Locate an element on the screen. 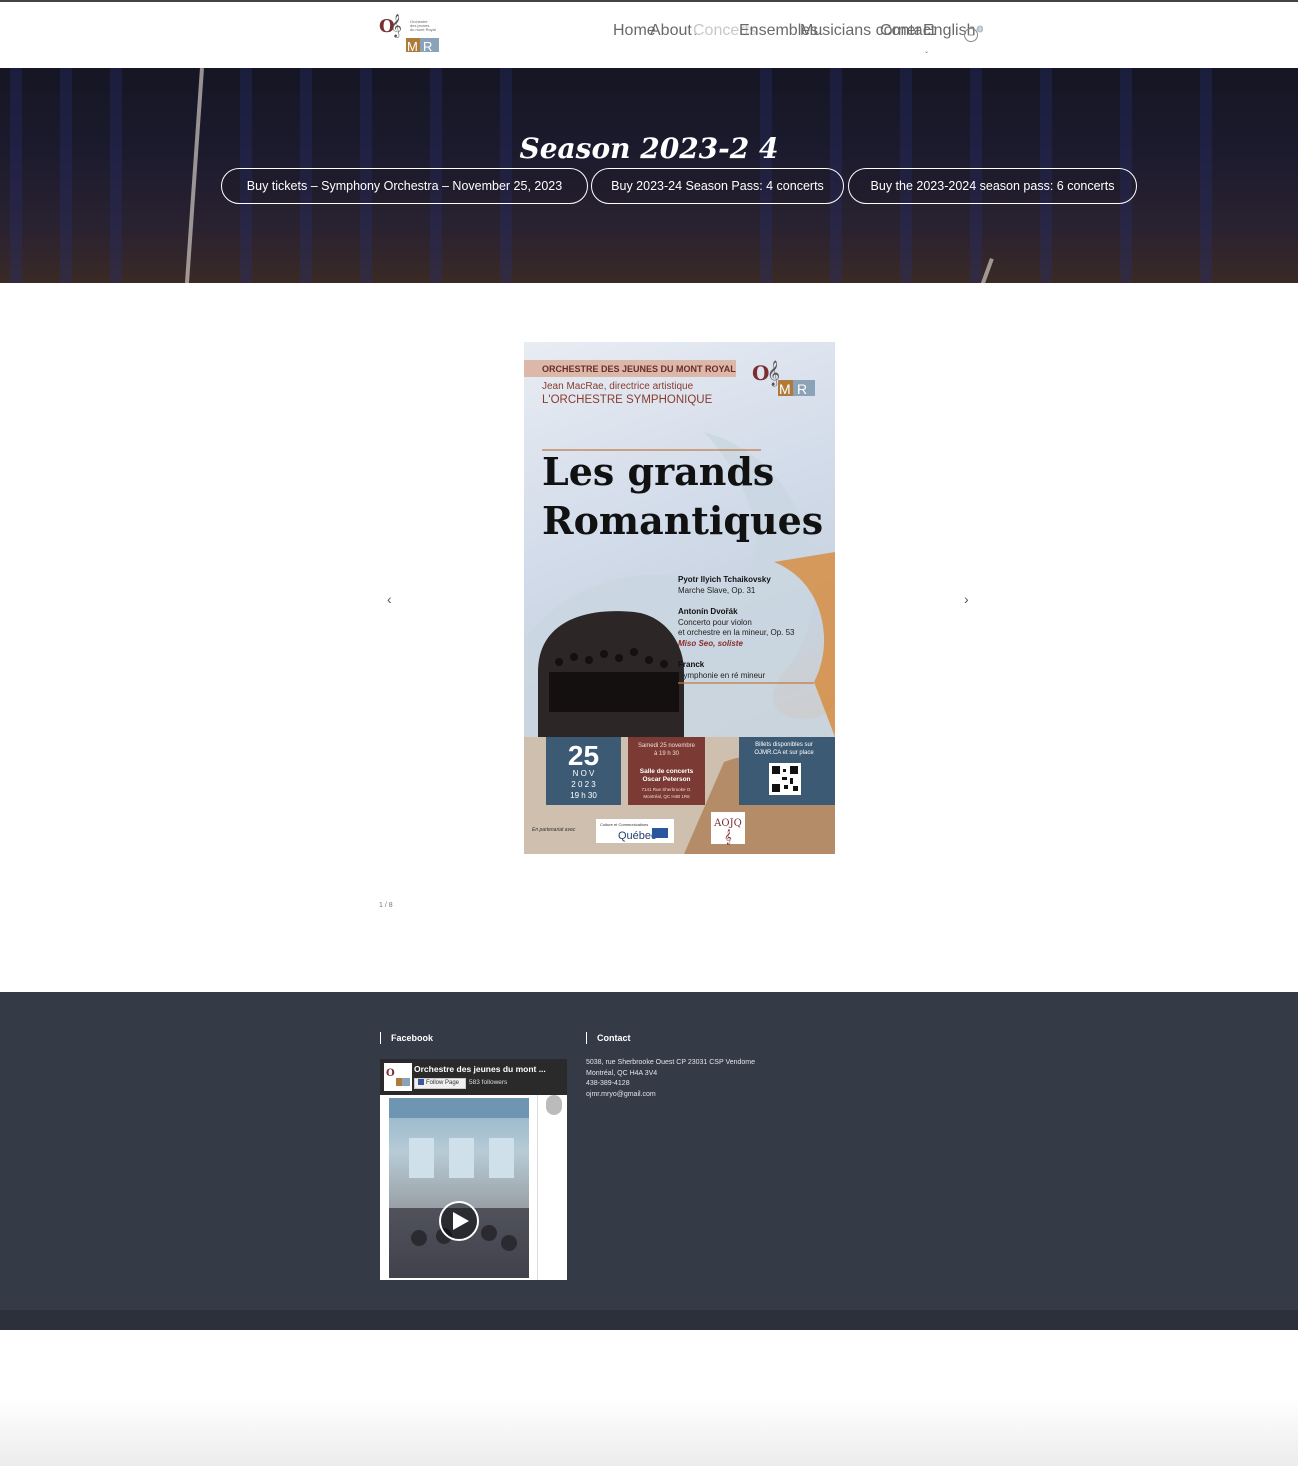 The image size is (1298, 1466). fb-video-post is located at coordinates (459, 1188).